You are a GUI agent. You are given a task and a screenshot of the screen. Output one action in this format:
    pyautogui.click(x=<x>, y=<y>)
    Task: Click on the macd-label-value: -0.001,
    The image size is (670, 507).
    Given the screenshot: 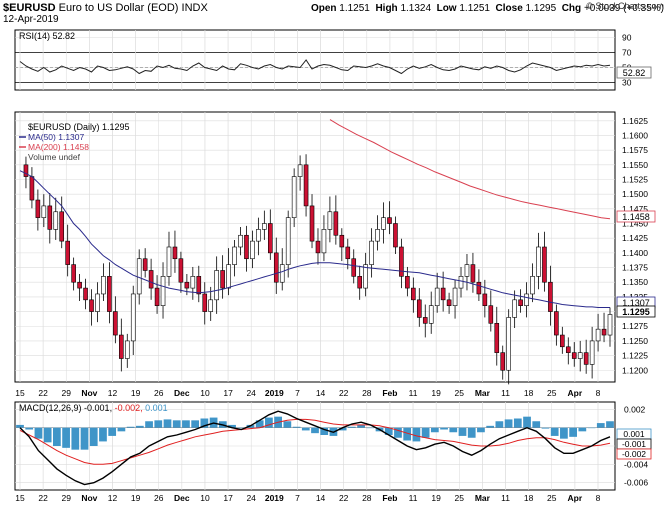 What is the action you would take?
    pyautogui.click(x=98, y=408)
    